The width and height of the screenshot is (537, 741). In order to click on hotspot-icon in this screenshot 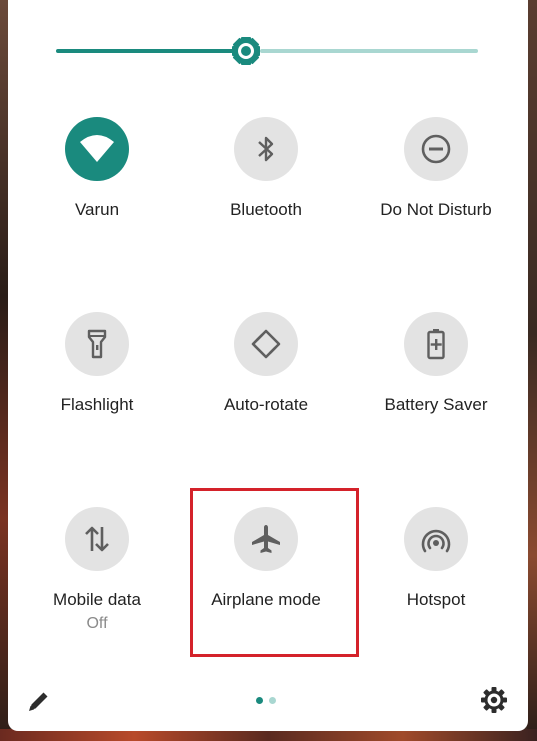, I will do `click(436, 541)`.